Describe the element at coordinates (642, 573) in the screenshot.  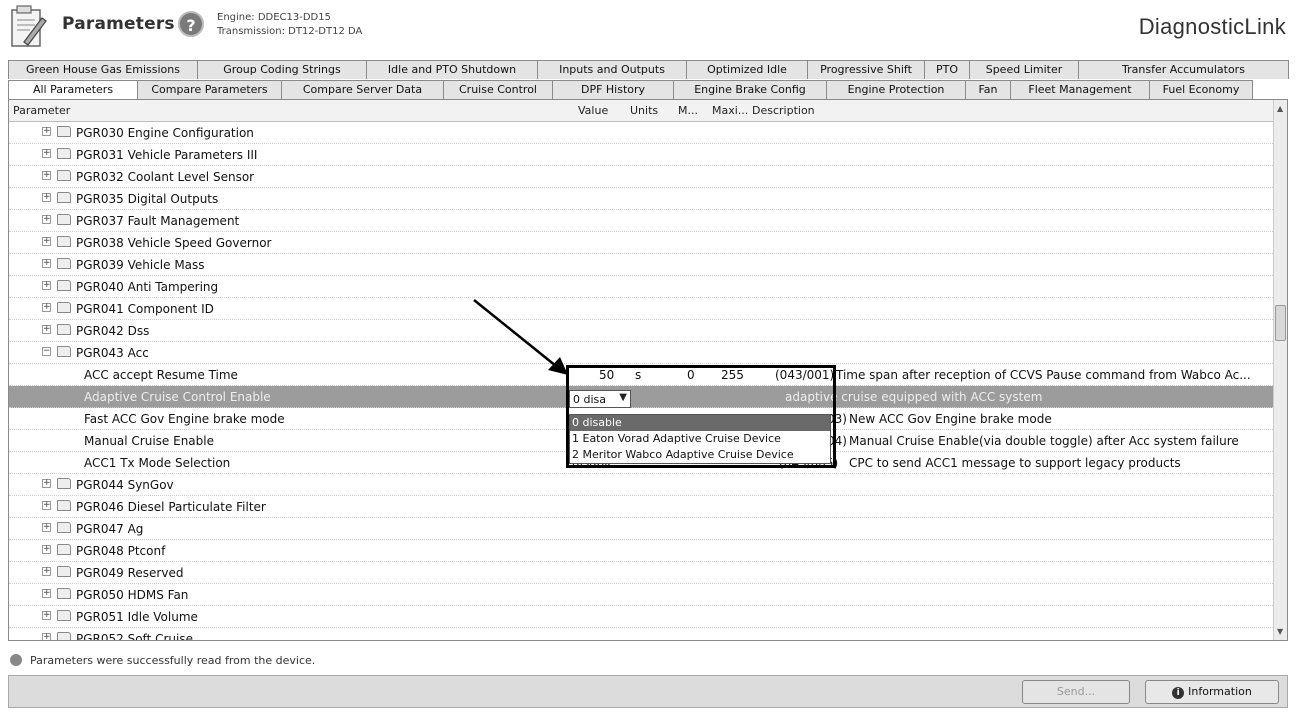
I see `group-row: + PGR049 Reserved` at that location.